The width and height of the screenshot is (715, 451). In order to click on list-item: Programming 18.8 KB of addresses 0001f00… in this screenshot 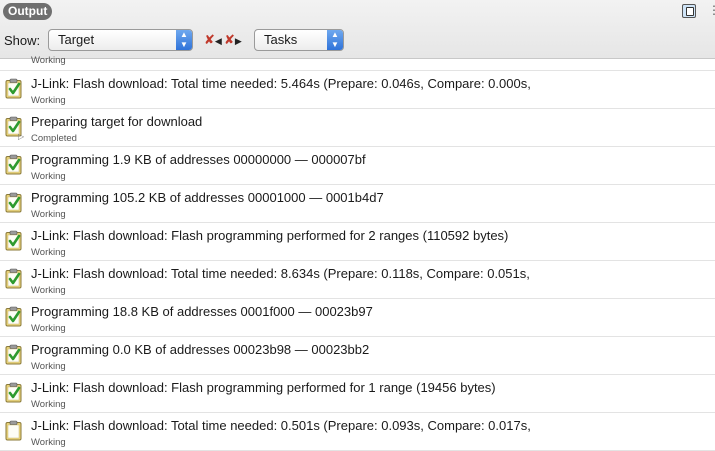, I will do `click(357, 318)`.